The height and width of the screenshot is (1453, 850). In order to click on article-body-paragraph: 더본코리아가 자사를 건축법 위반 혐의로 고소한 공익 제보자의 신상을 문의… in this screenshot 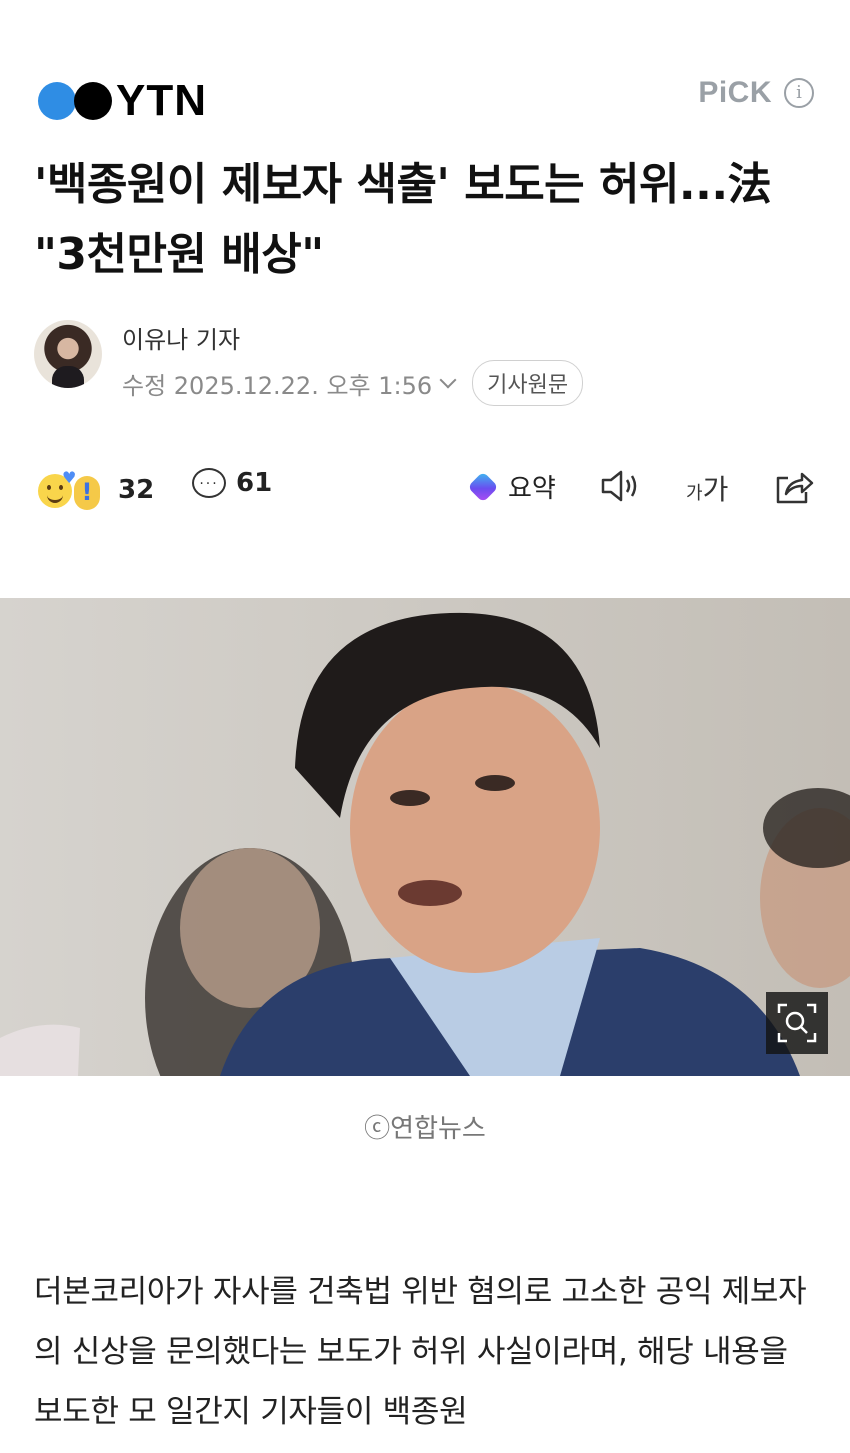, I will do `click(420, 1352)`.